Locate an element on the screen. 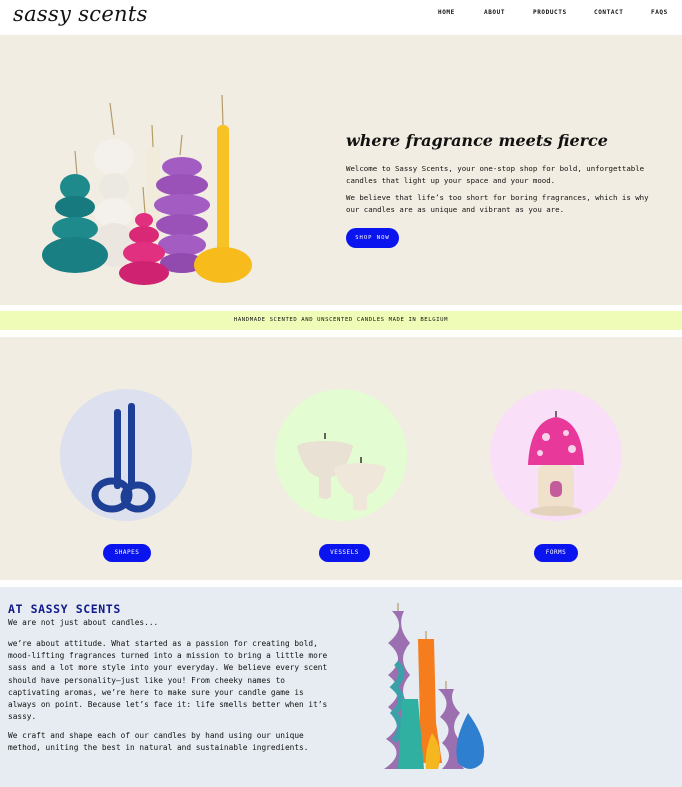 The width and height of the screenshot is (682, 787). category-shapes-image is located at coordinates (126, 455).